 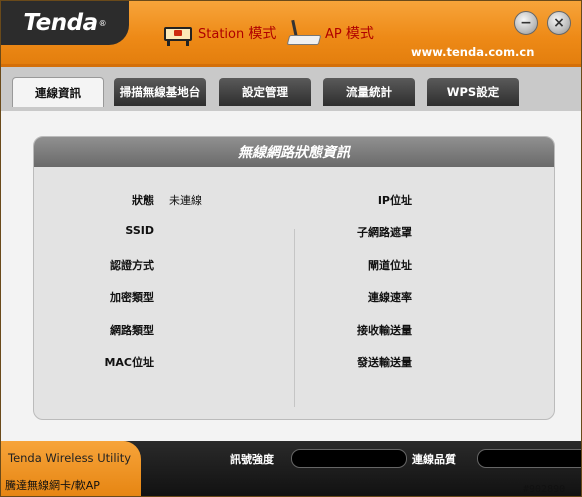 What do you see at coordinates (304, 33) in the screenshot?
I see `access-point-icon` at bounding box center [304, 33].